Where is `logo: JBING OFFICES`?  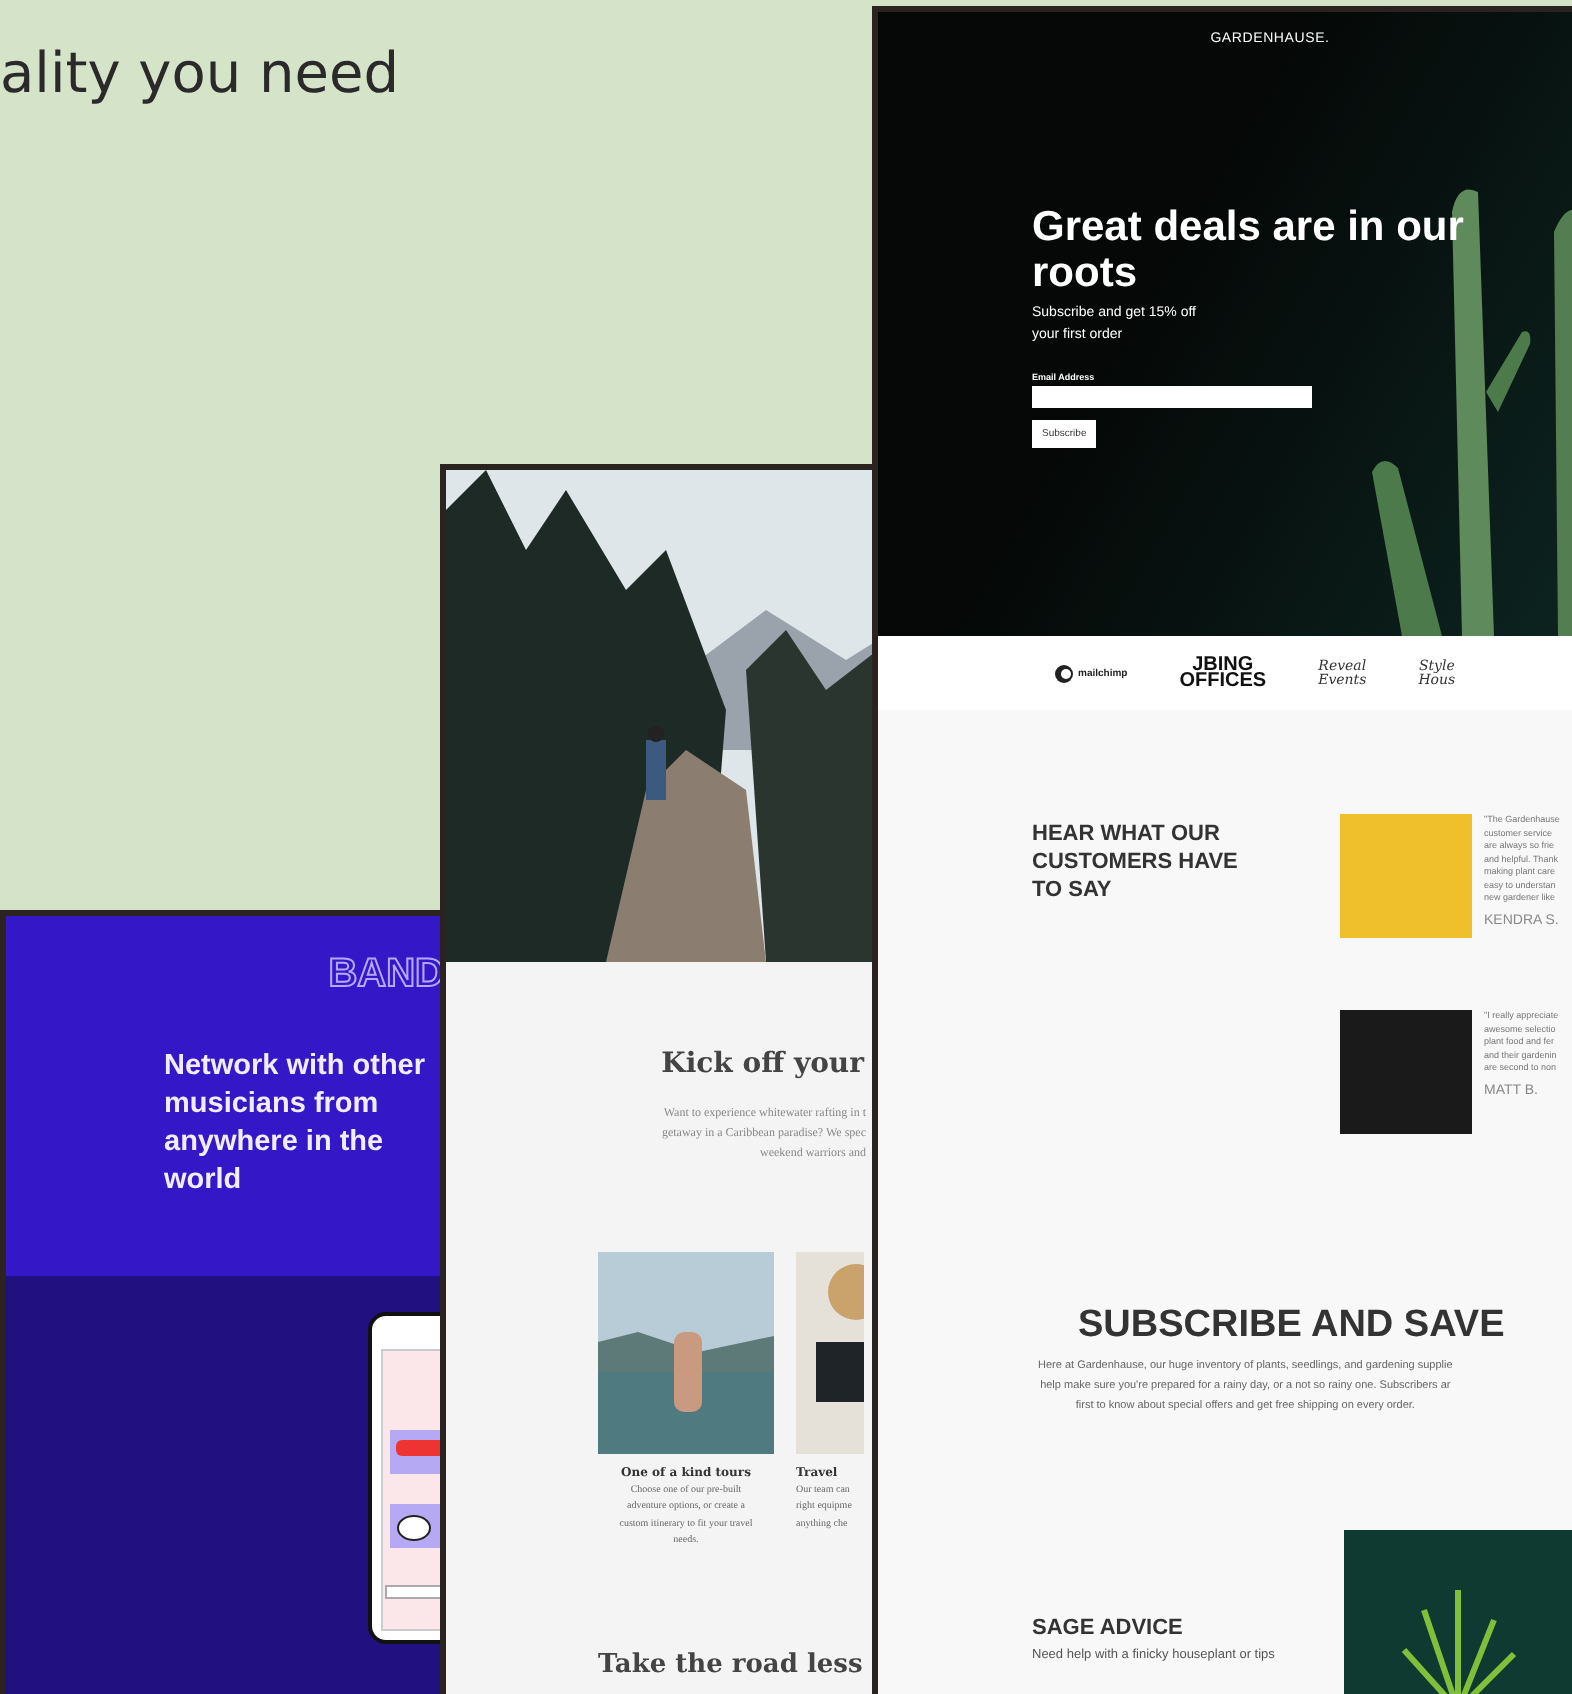
logo: JBING OFFICES is located at coordinates (1223, 673).